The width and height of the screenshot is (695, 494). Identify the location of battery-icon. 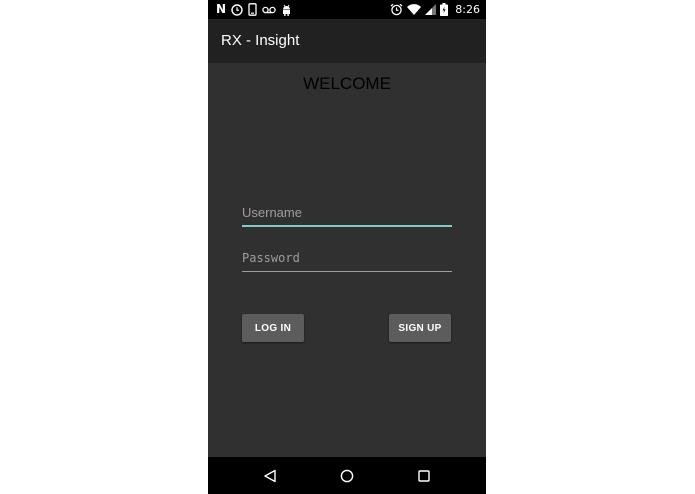
(444, 9).